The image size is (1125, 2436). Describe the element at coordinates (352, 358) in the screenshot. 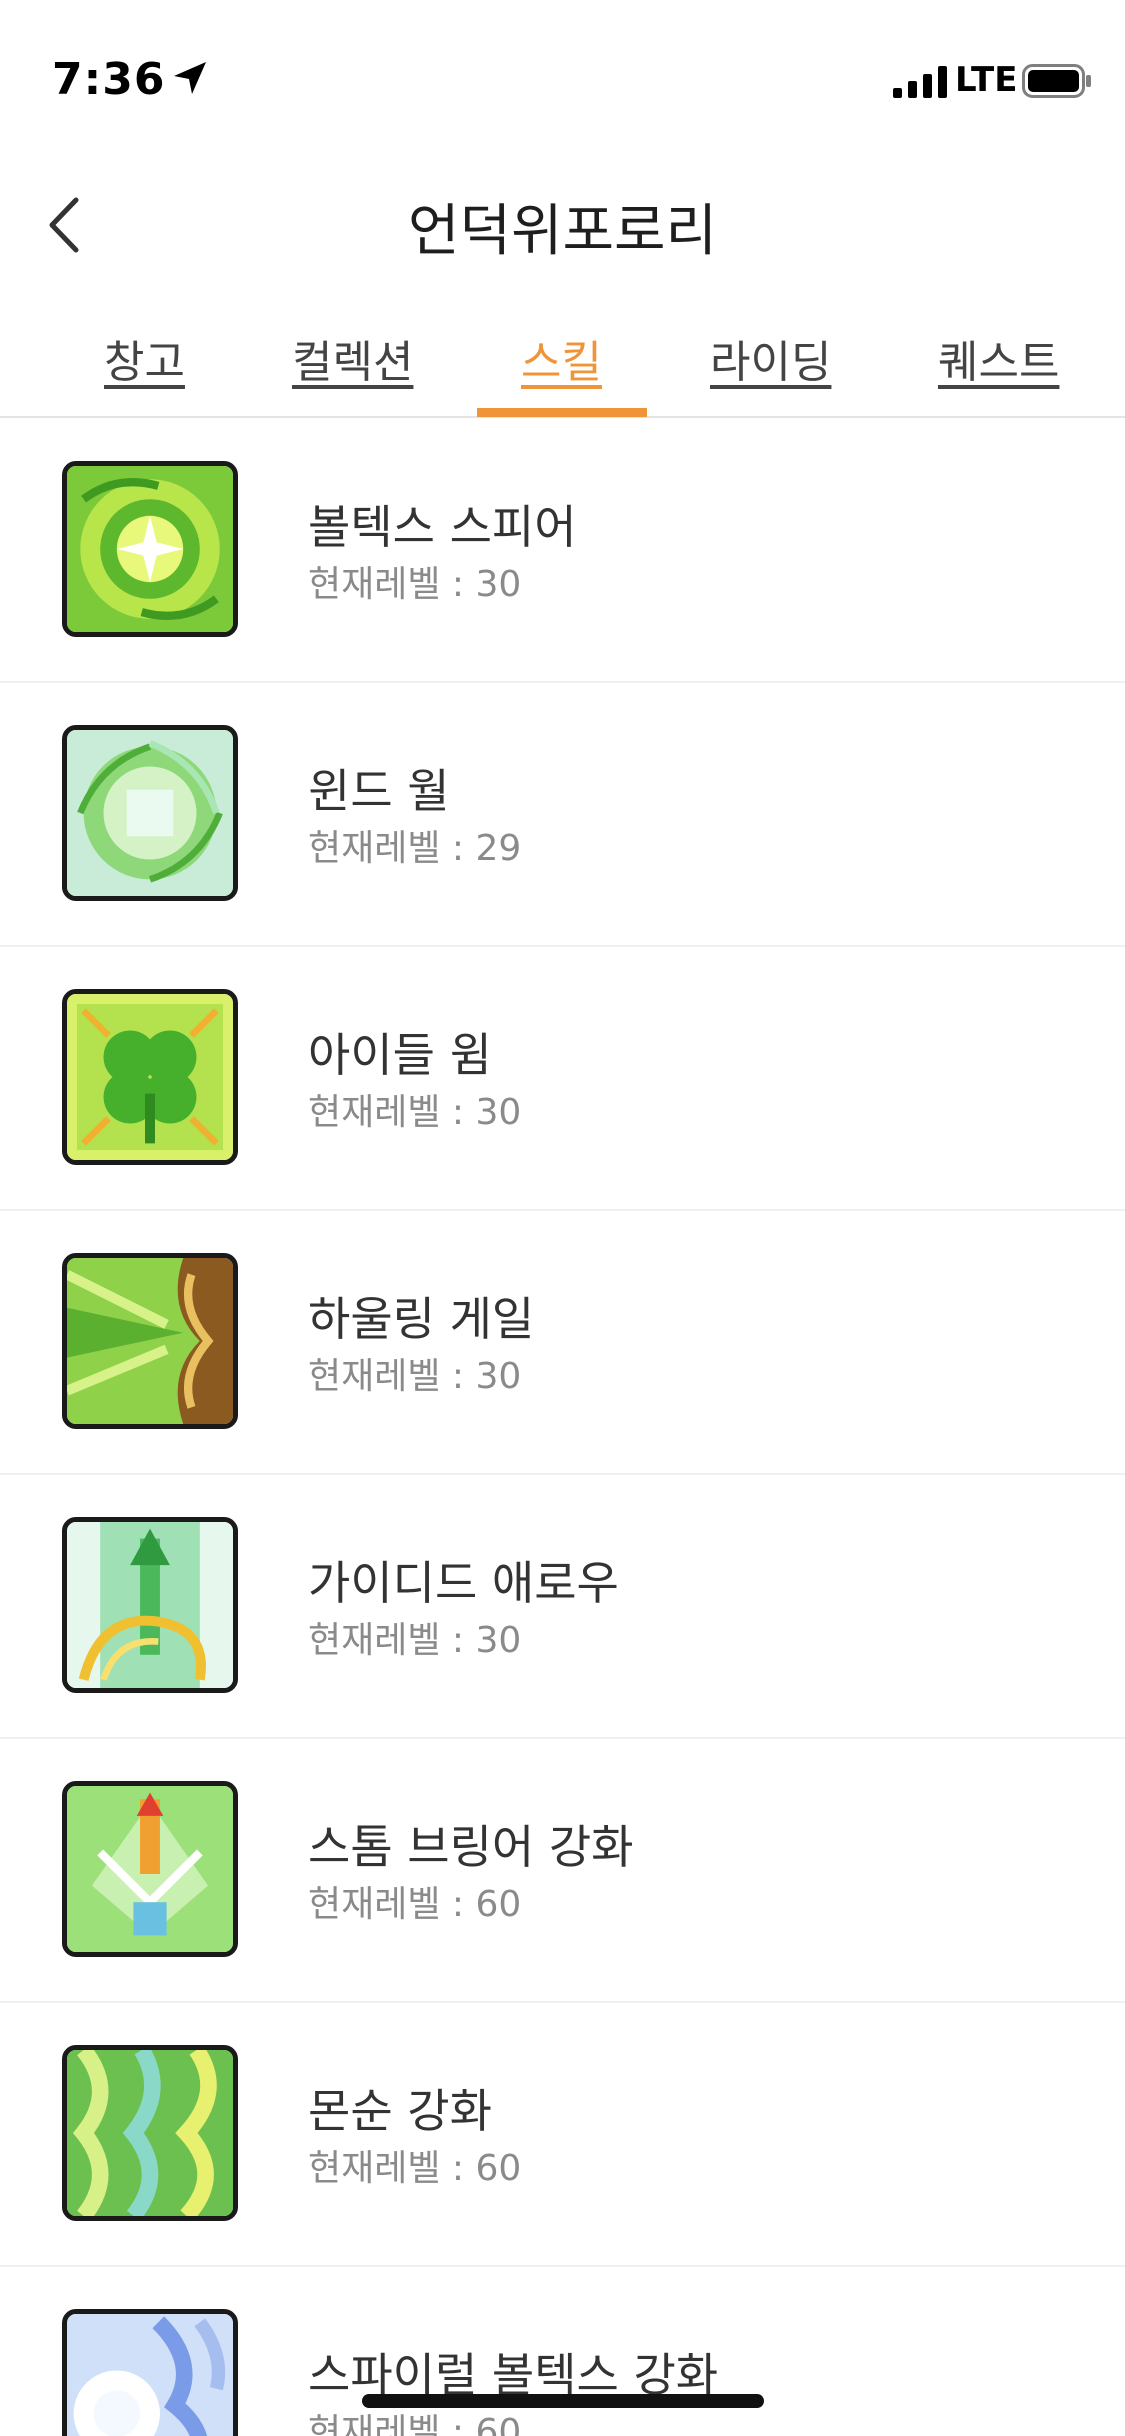

I see `tab-collection: 컬렉션` at that location.